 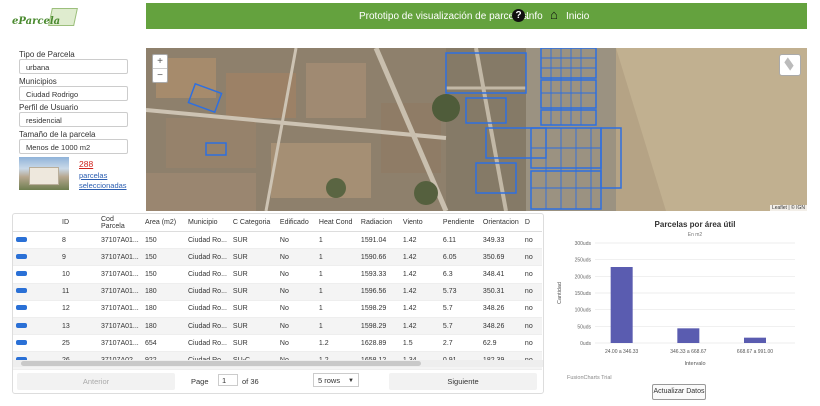 I want to click on column-header-viento: Viento, so click(x=419, y=223).